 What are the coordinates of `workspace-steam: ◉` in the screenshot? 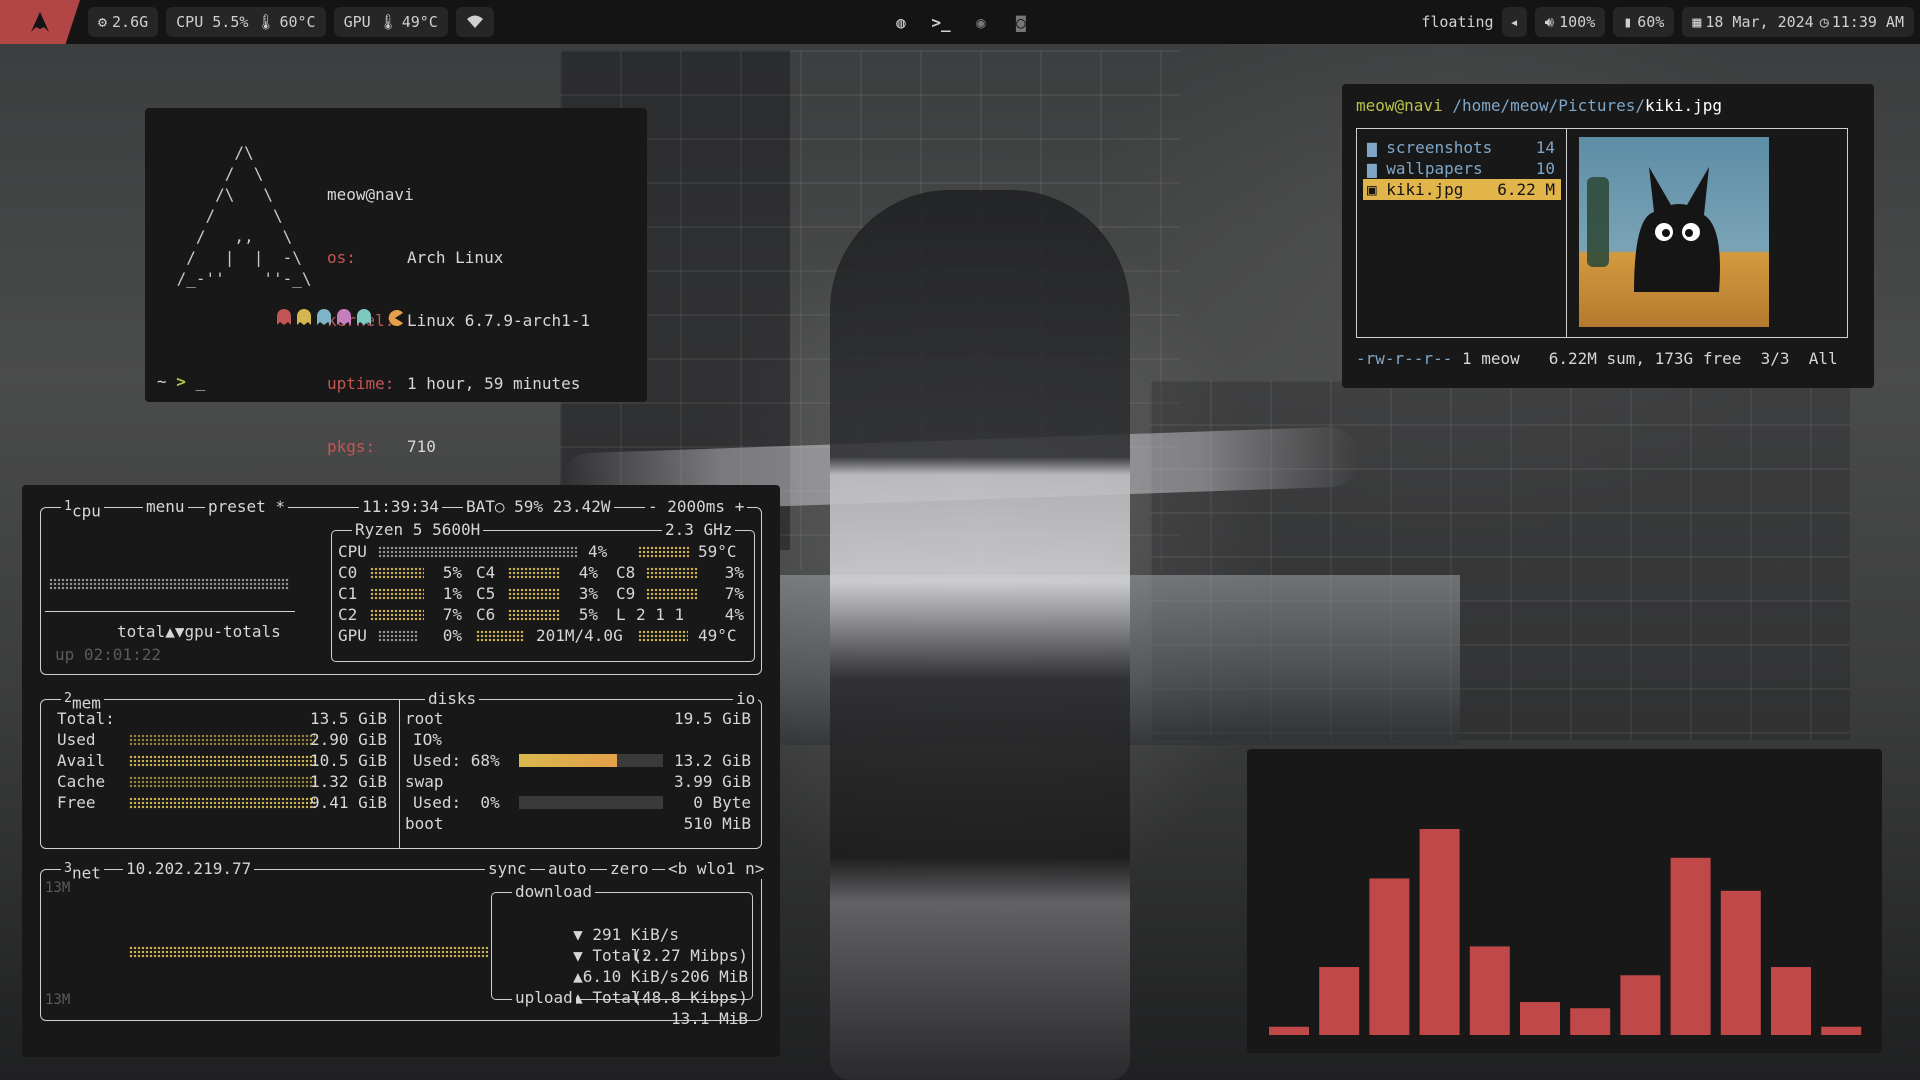 It's located at (981, 22).